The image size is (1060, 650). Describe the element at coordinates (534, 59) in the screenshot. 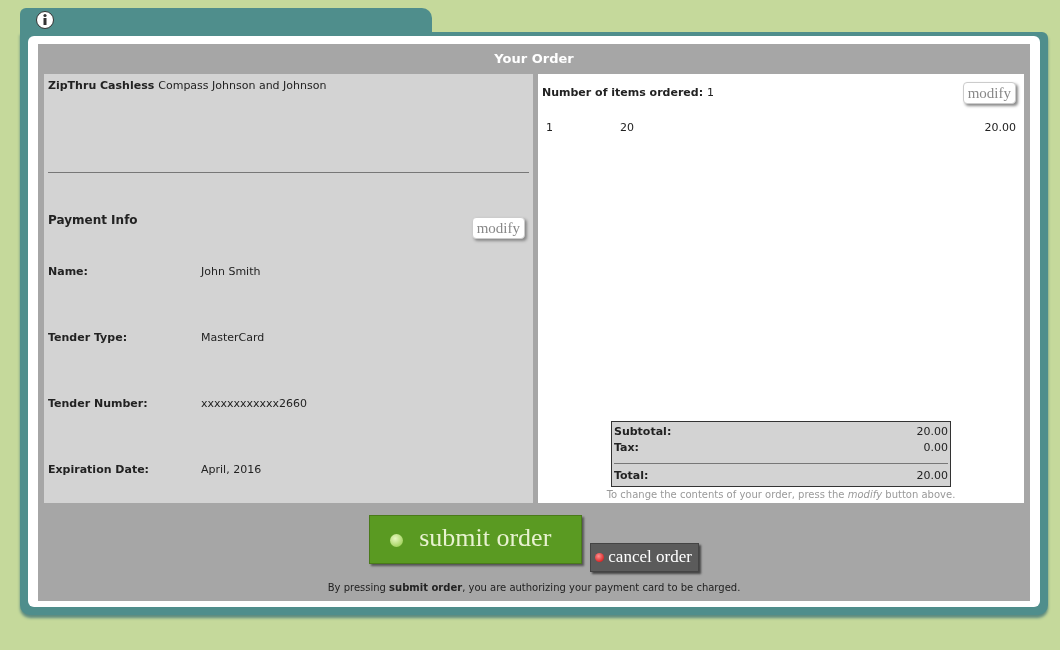

I see `order-title: Your Order` at that location.